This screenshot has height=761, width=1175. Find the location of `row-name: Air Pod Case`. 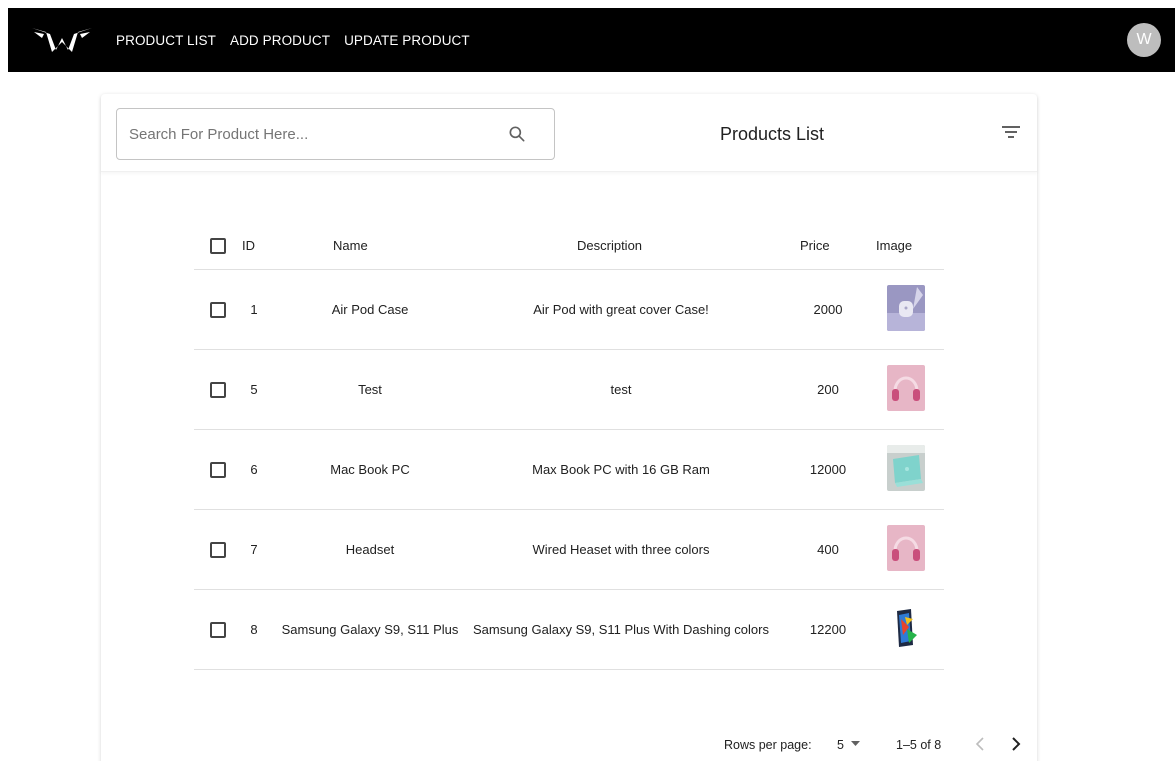

row-name: Air Pod Case is located at coordinates (370, 309).